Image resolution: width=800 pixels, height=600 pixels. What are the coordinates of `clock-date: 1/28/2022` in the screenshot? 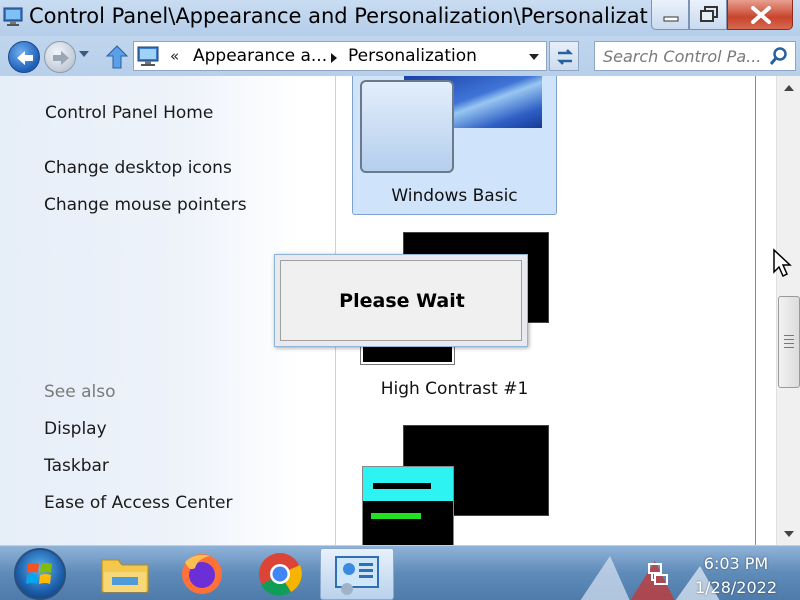 It's located at (736, 587).